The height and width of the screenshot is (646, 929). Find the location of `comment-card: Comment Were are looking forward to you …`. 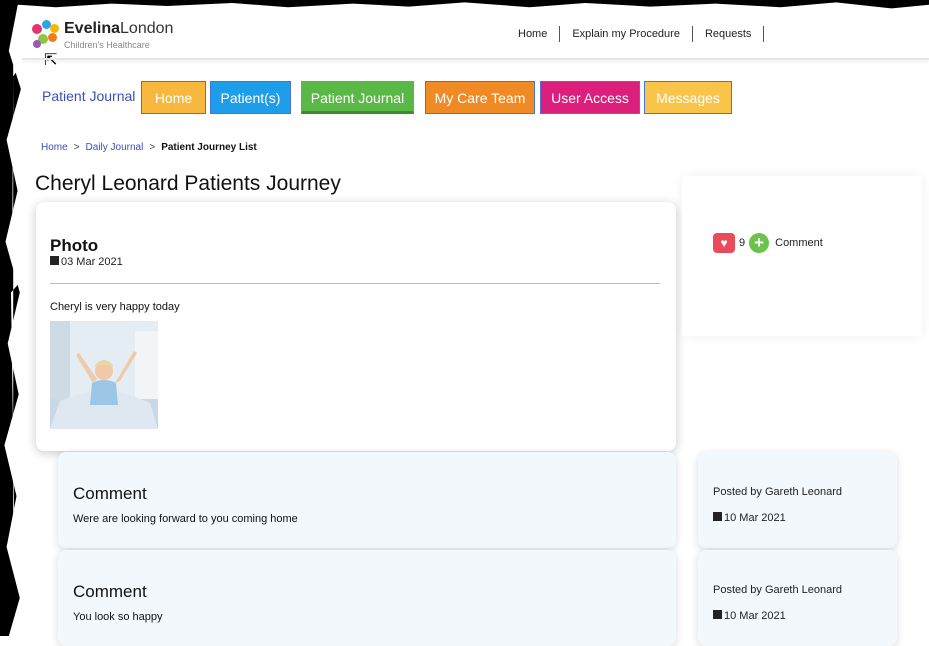

comment-card: Comment Were are looking forward to you … is located at coordinates (367, 500).